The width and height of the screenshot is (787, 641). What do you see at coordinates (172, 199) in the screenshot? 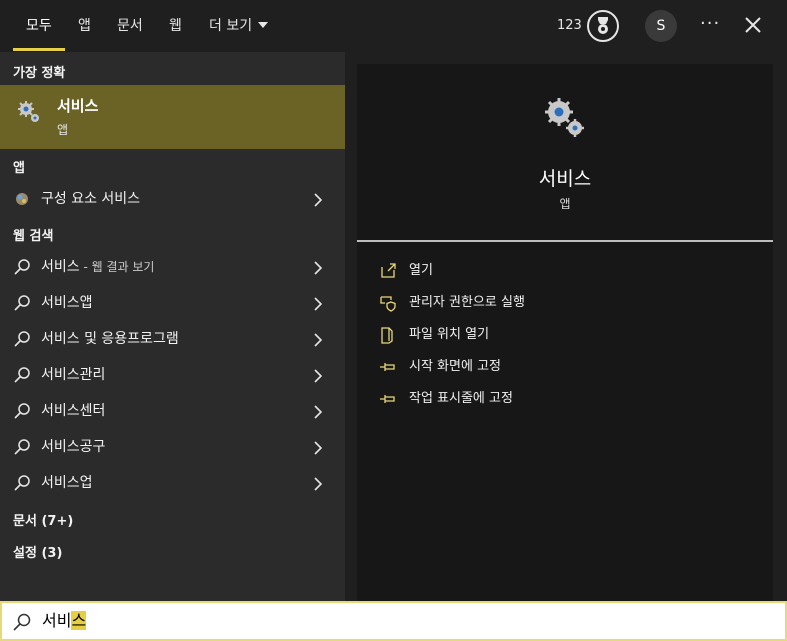
I see `app-result-item: 구성 요소 서비스` at bounding box center [172, 199].